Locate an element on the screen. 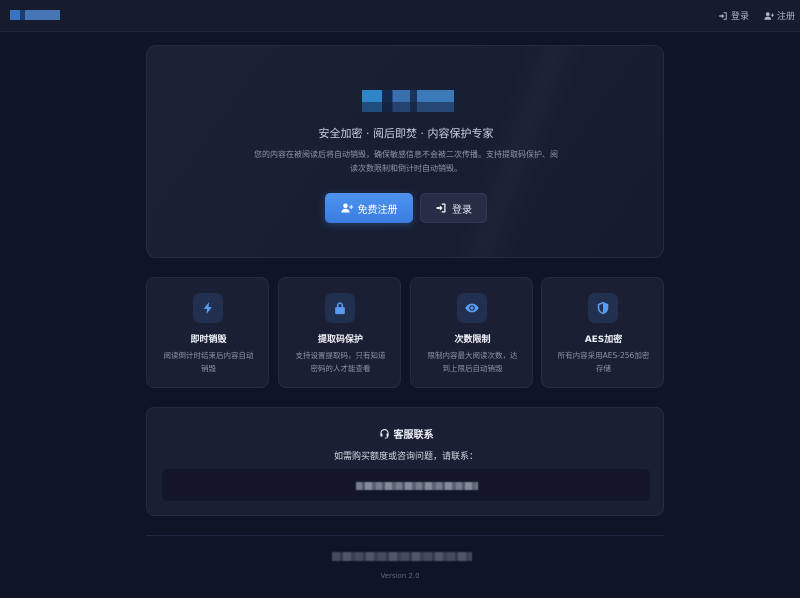 The image size is (800, 598). hero-title is located at coordinates (408, 101).